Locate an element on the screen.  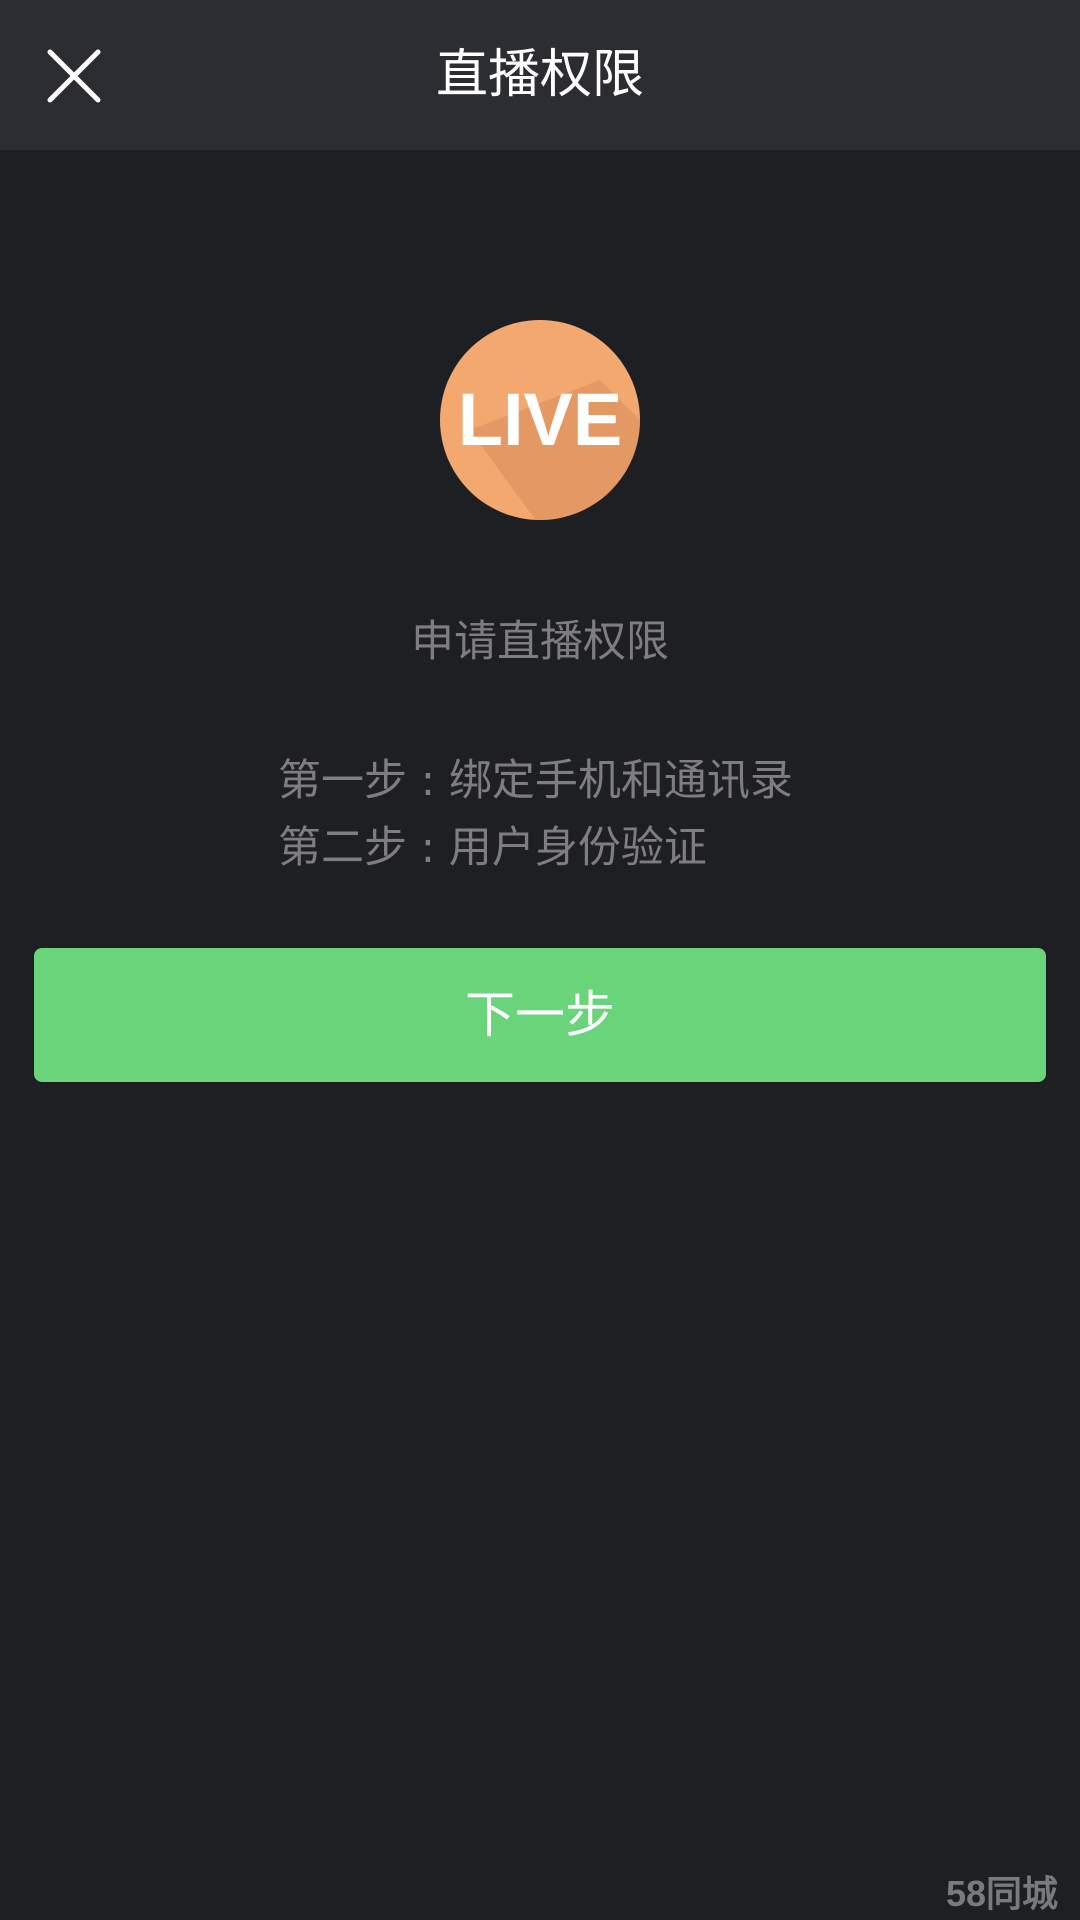
next-step-button: 下一步 is located at coordinates (540, 1015).